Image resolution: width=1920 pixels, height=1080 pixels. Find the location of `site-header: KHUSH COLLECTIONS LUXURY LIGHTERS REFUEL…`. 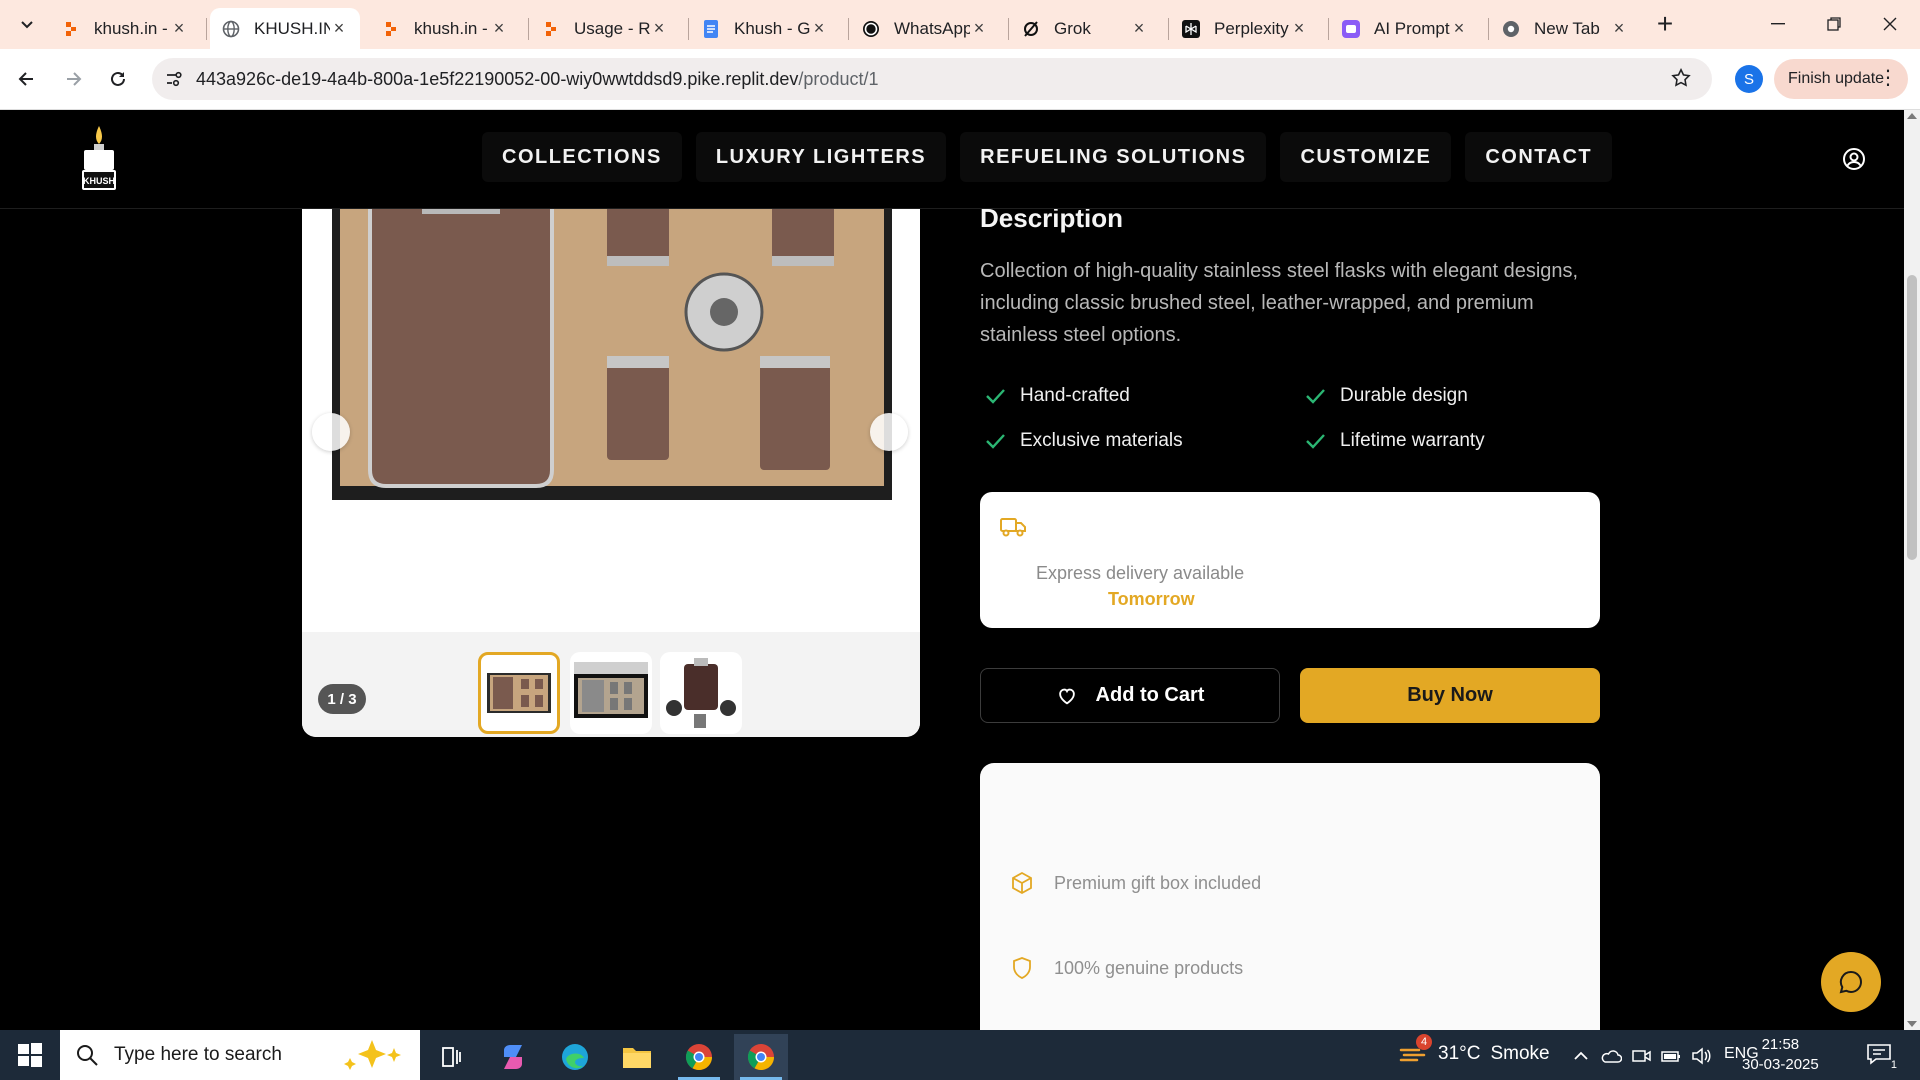

site-header: KHUSH COLLECTIONS LUXURY LIGHTERS REFUEL… is located at coordinates (952, 159).